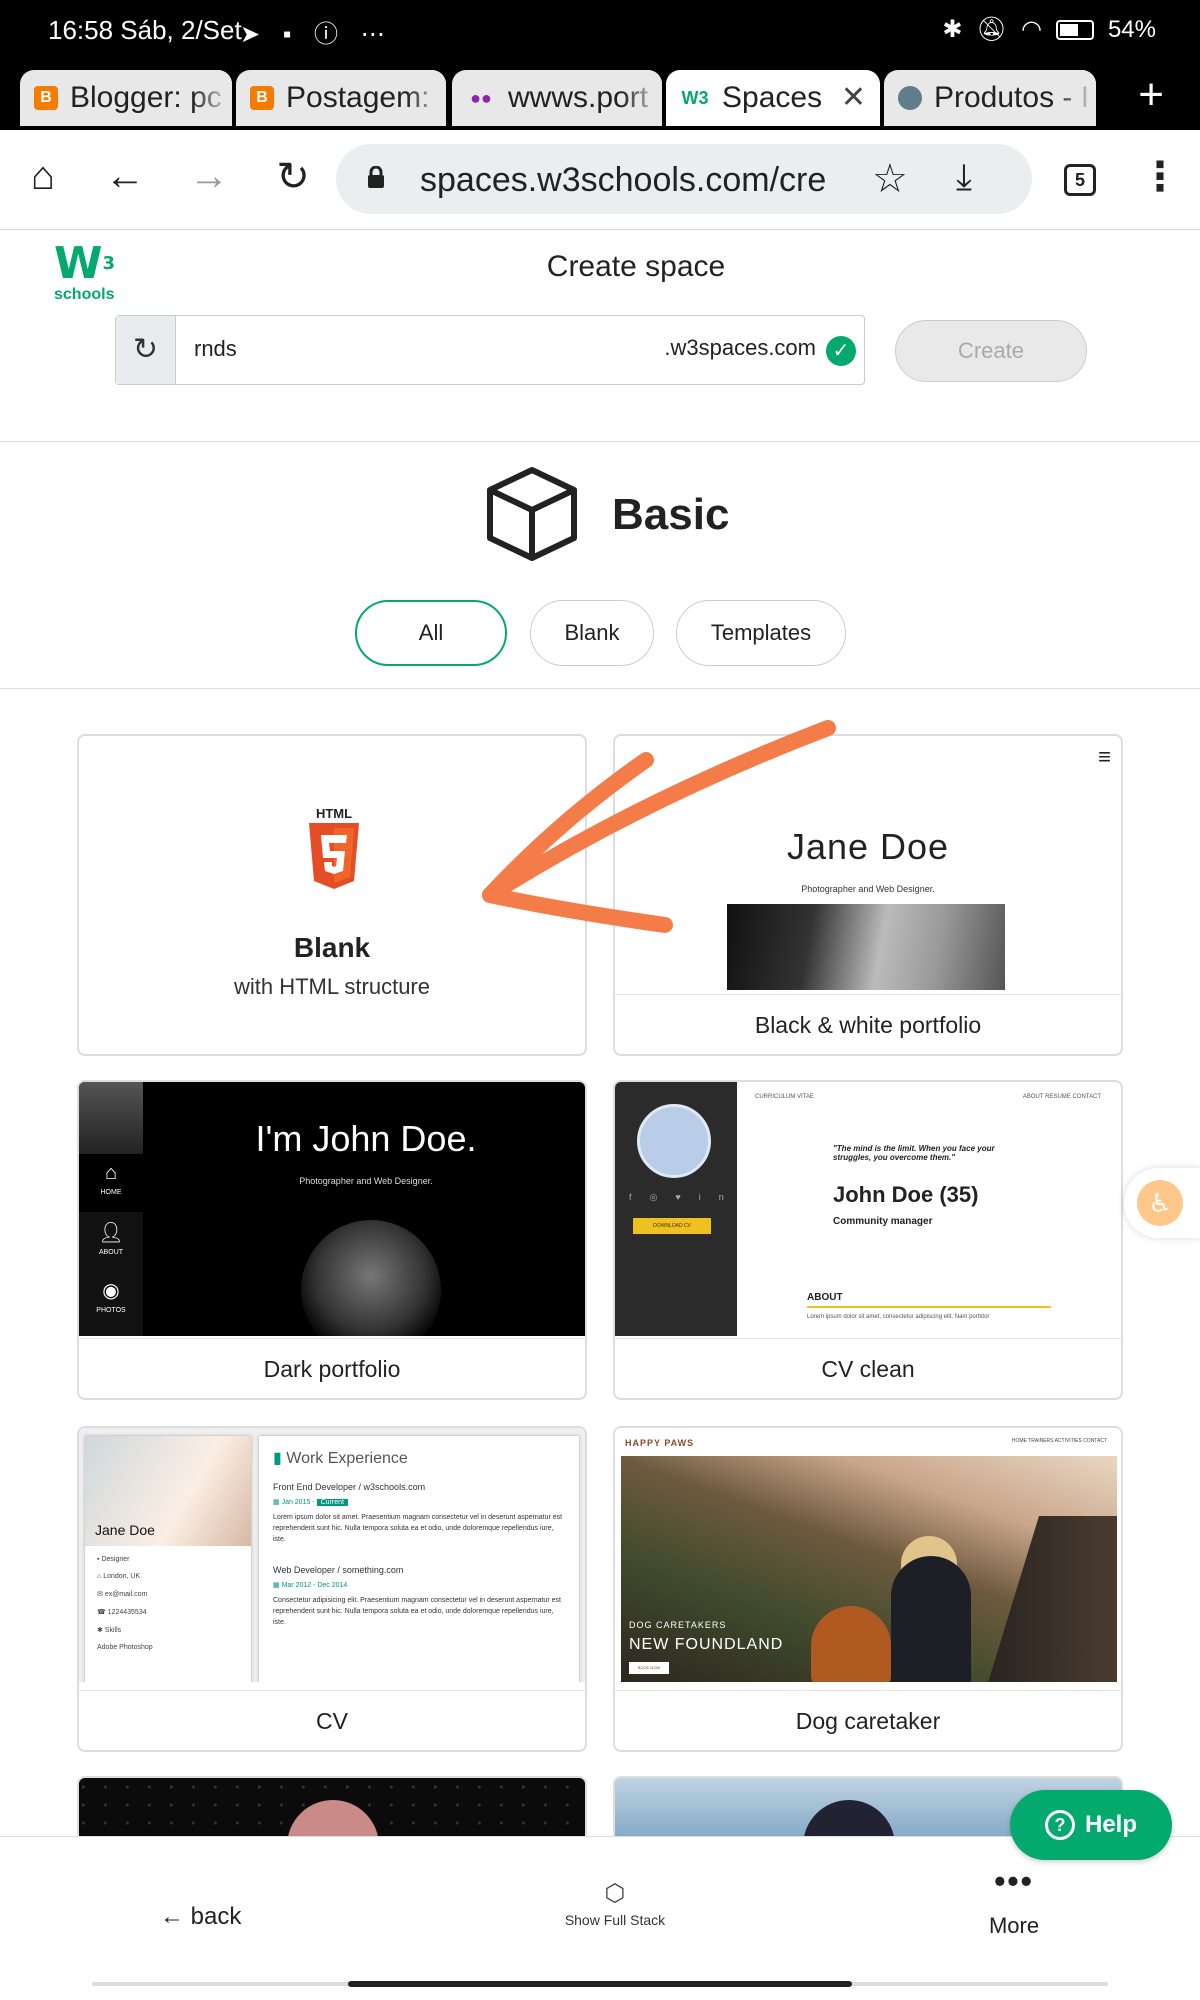 This screenshot has width=1200, height=2000. I want to click on filter-templates: Templates, so click(761, 633).